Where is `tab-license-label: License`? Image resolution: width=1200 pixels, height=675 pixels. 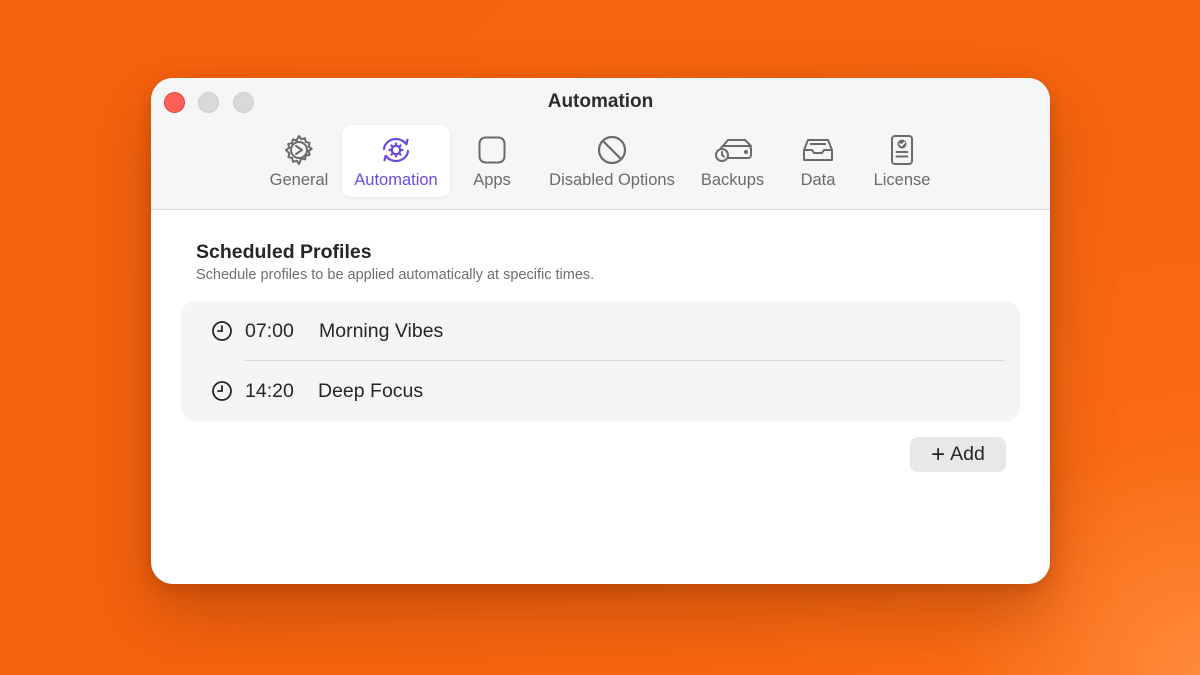 tab-license-label: License is located at coordinates (902, 180).